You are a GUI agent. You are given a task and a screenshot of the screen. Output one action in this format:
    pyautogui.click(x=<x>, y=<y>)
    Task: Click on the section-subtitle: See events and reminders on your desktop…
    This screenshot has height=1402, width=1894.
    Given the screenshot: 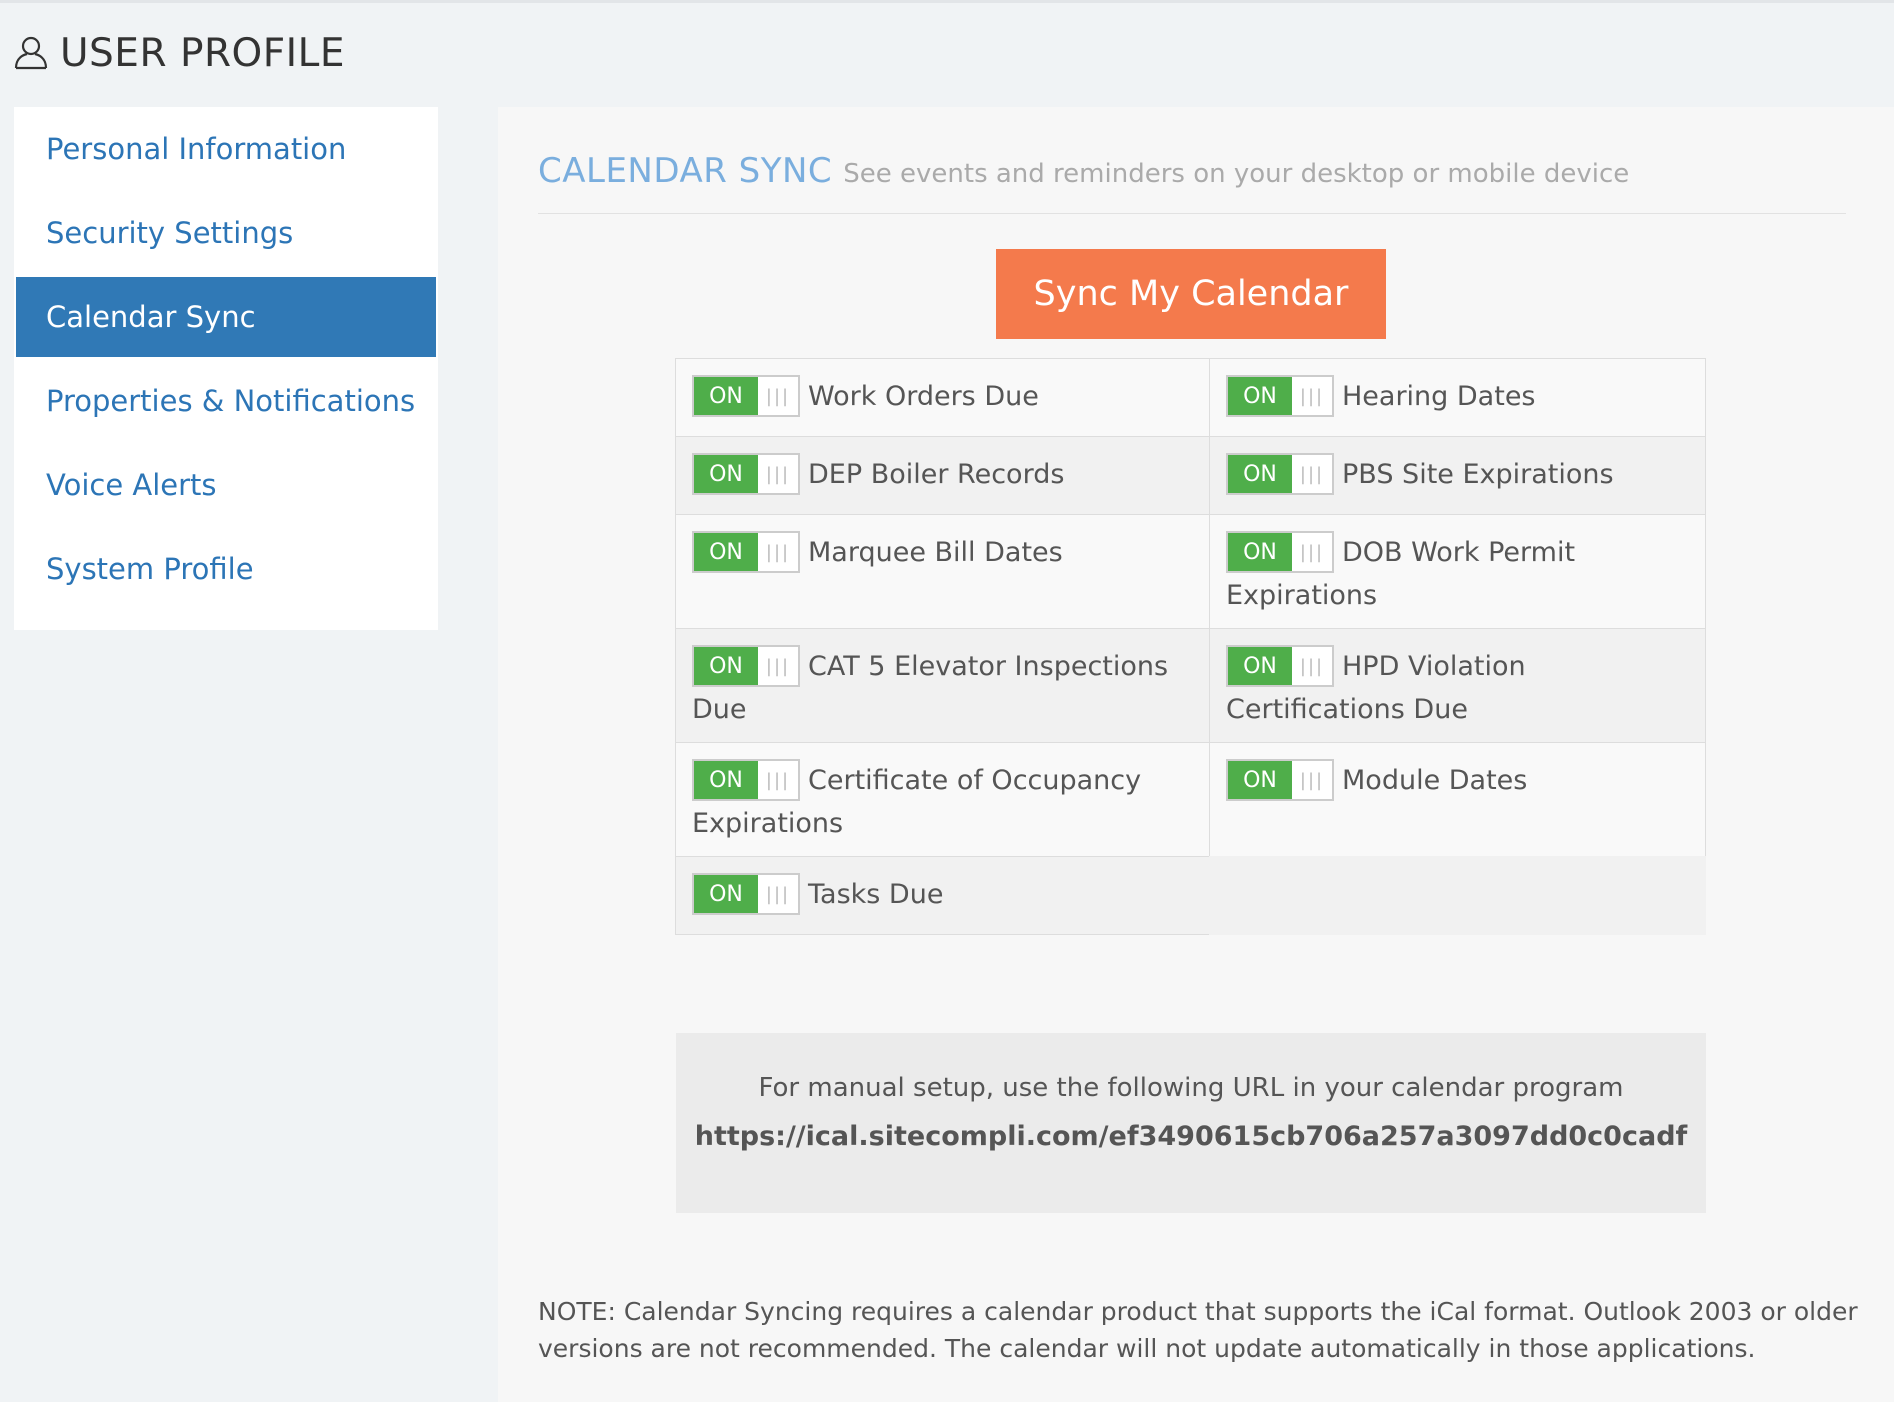 What is the action you would take?
    pyautogui.click(x=1236, y=174)
    